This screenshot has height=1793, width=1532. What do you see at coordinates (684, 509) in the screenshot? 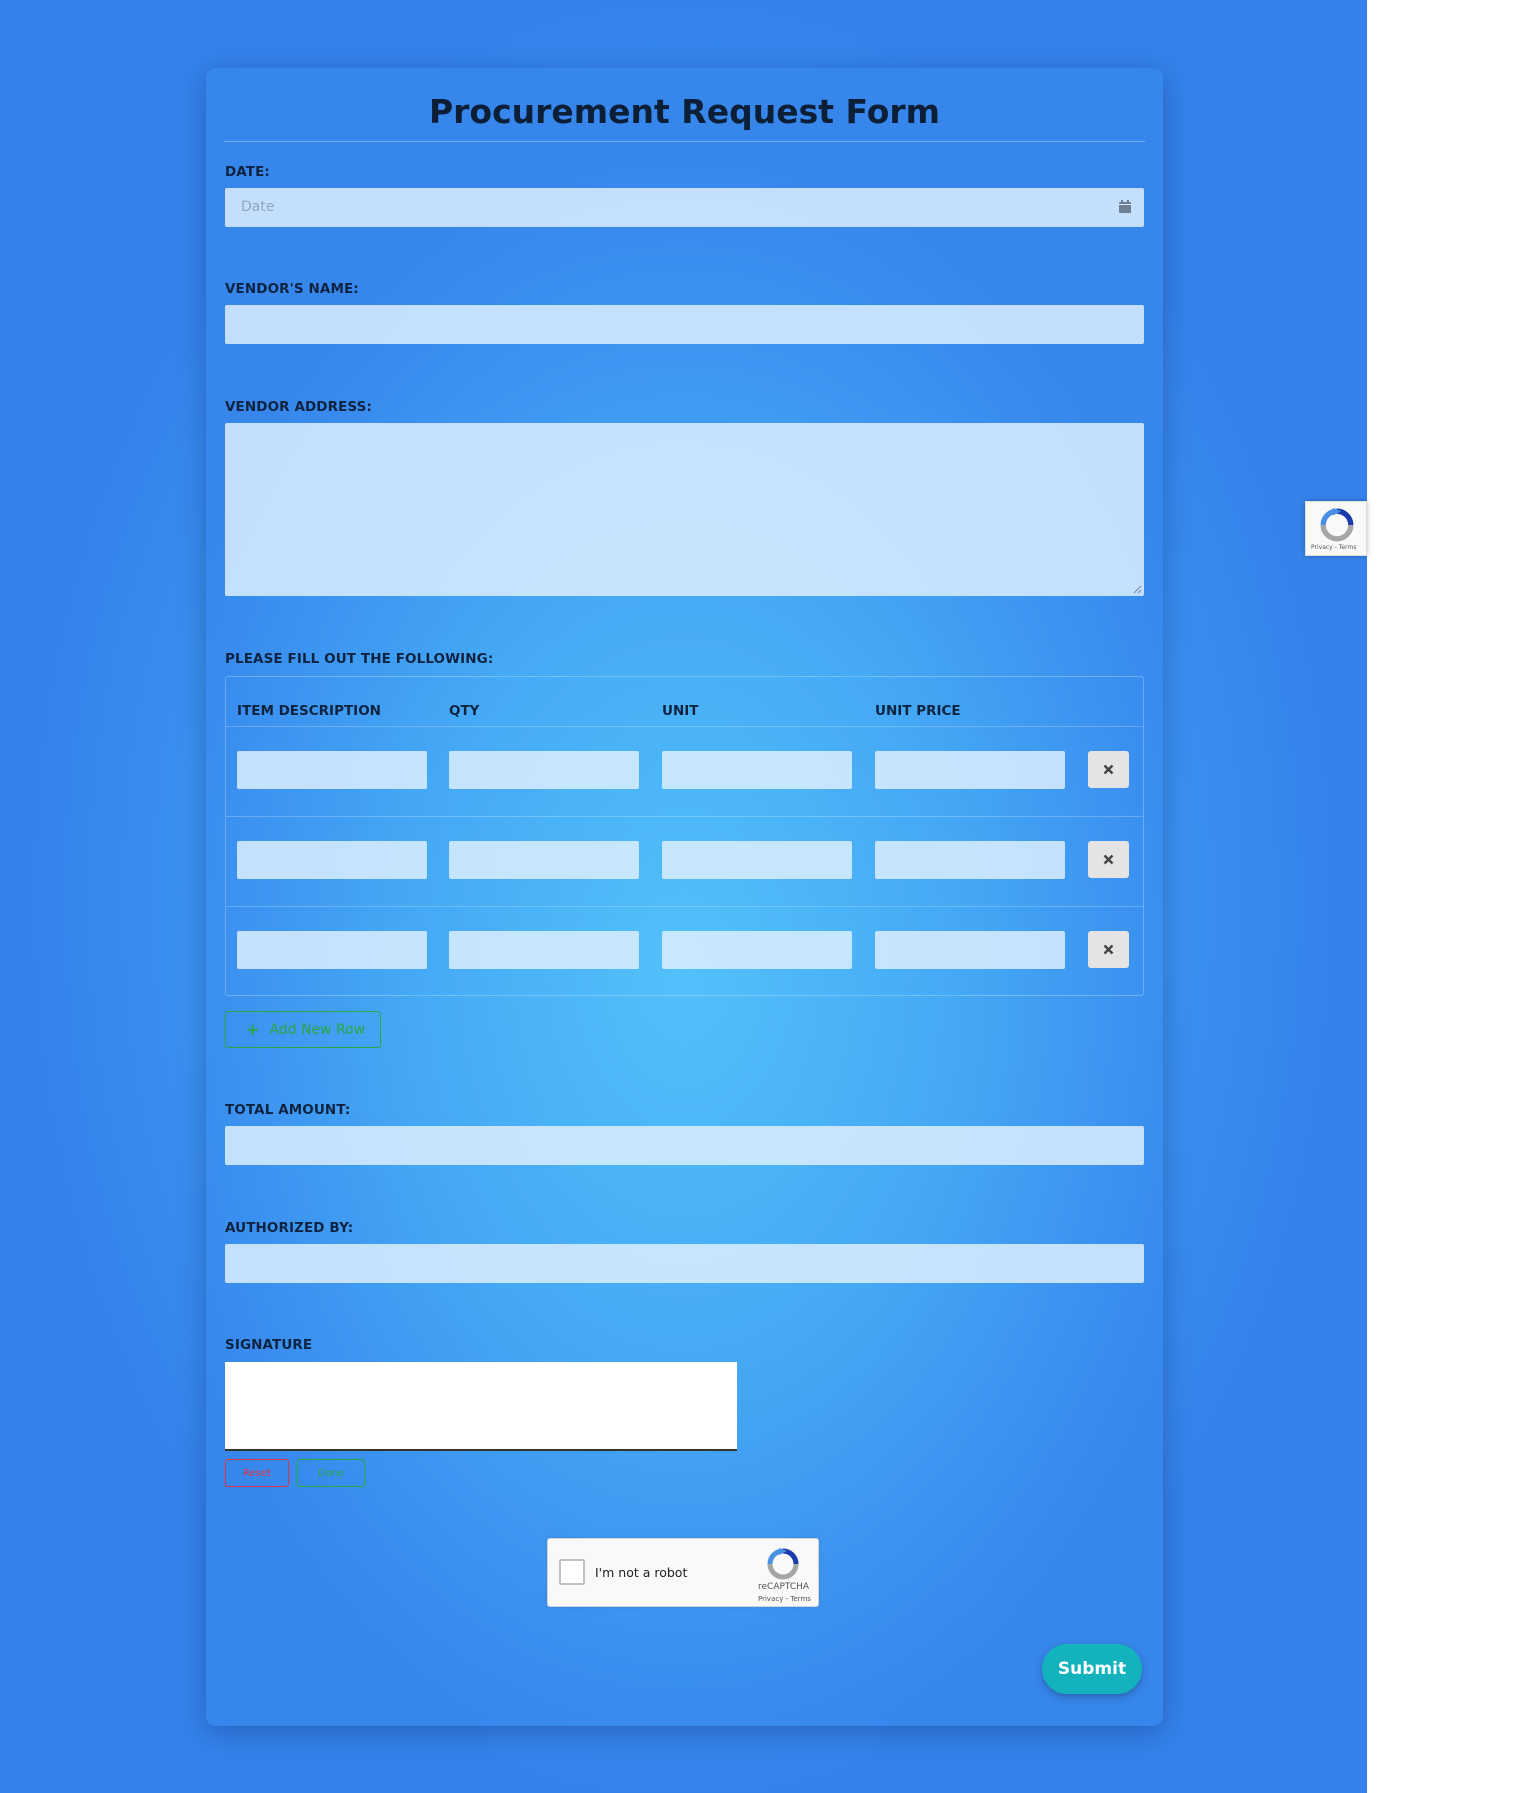
I see `vendor-address-textarea` at bounding box center [684, 509].